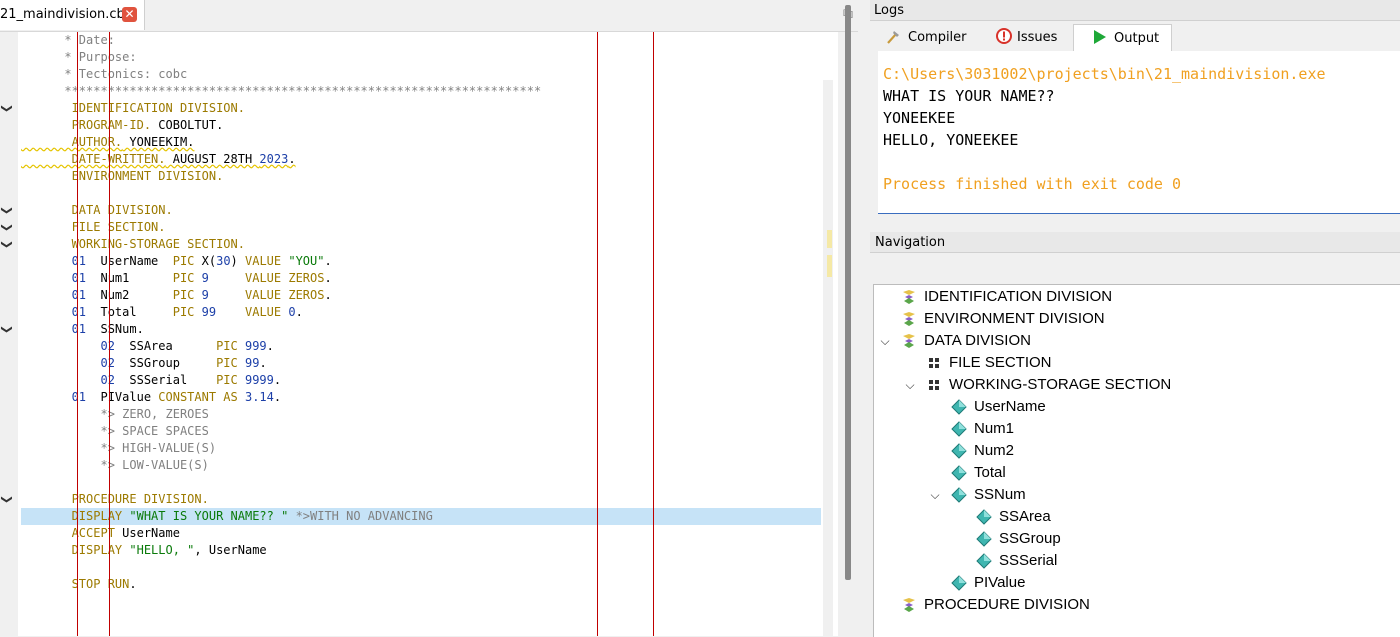  I want to click on code-line: *> ZERO, ZEROES, so click(421, 414).